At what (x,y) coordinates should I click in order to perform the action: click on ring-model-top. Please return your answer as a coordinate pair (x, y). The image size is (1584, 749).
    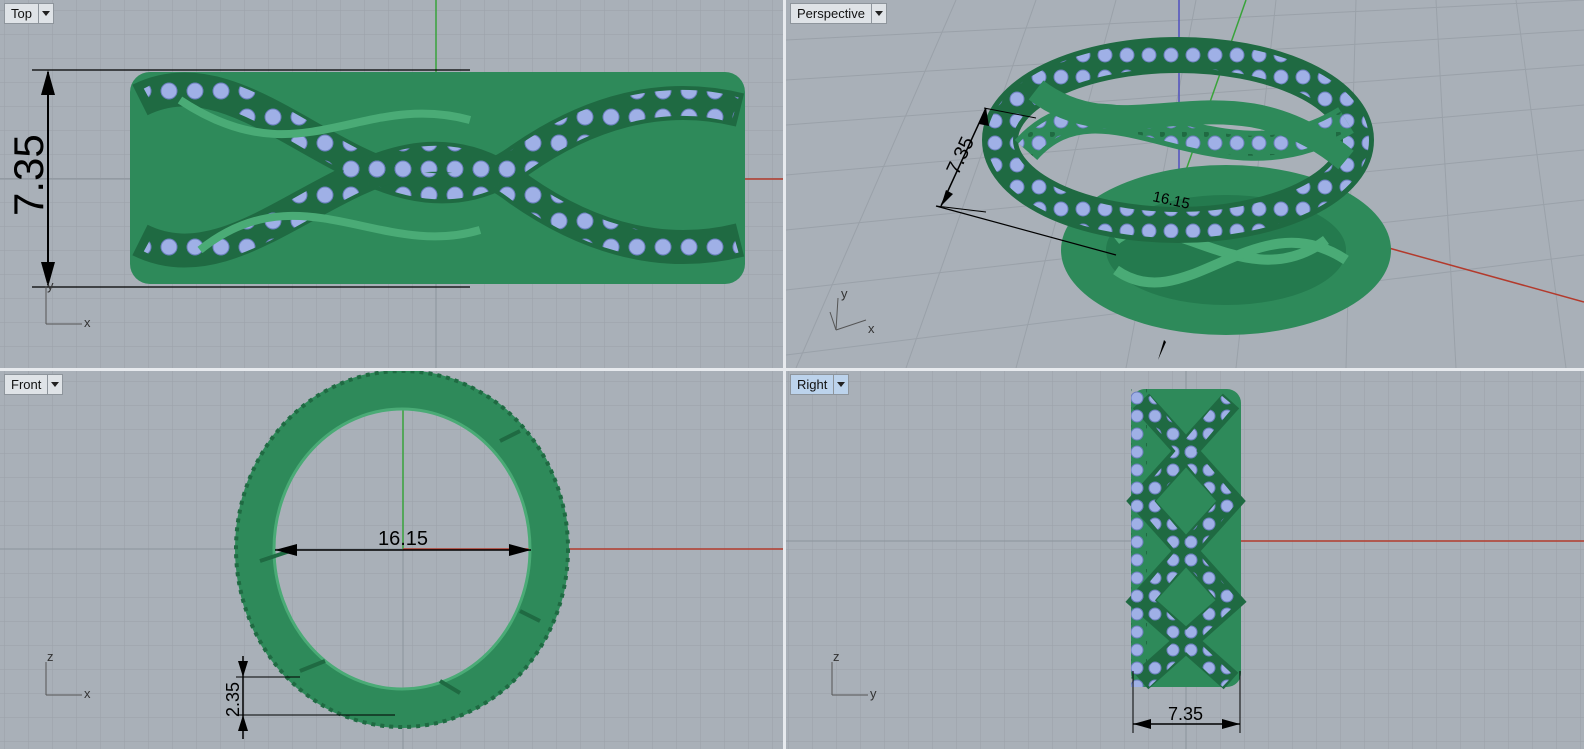
    Looking at the image, I should click on (437, 178).